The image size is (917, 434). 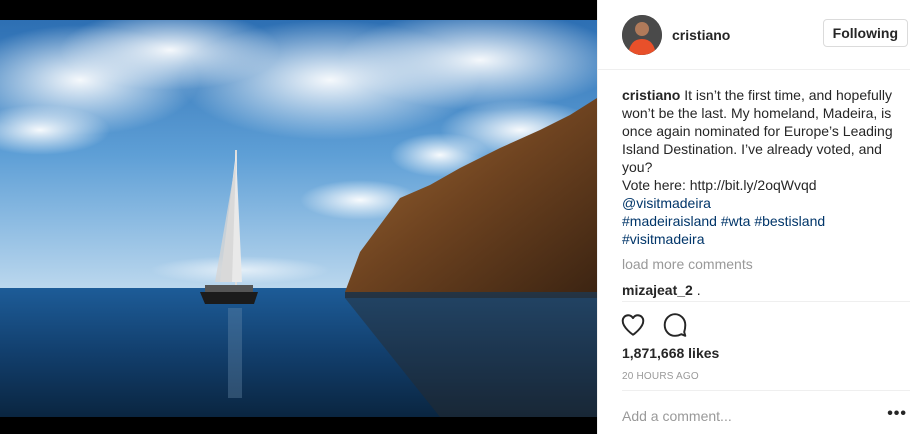 I want to click on more-options-icon: •••, so click(x=897, y=414).